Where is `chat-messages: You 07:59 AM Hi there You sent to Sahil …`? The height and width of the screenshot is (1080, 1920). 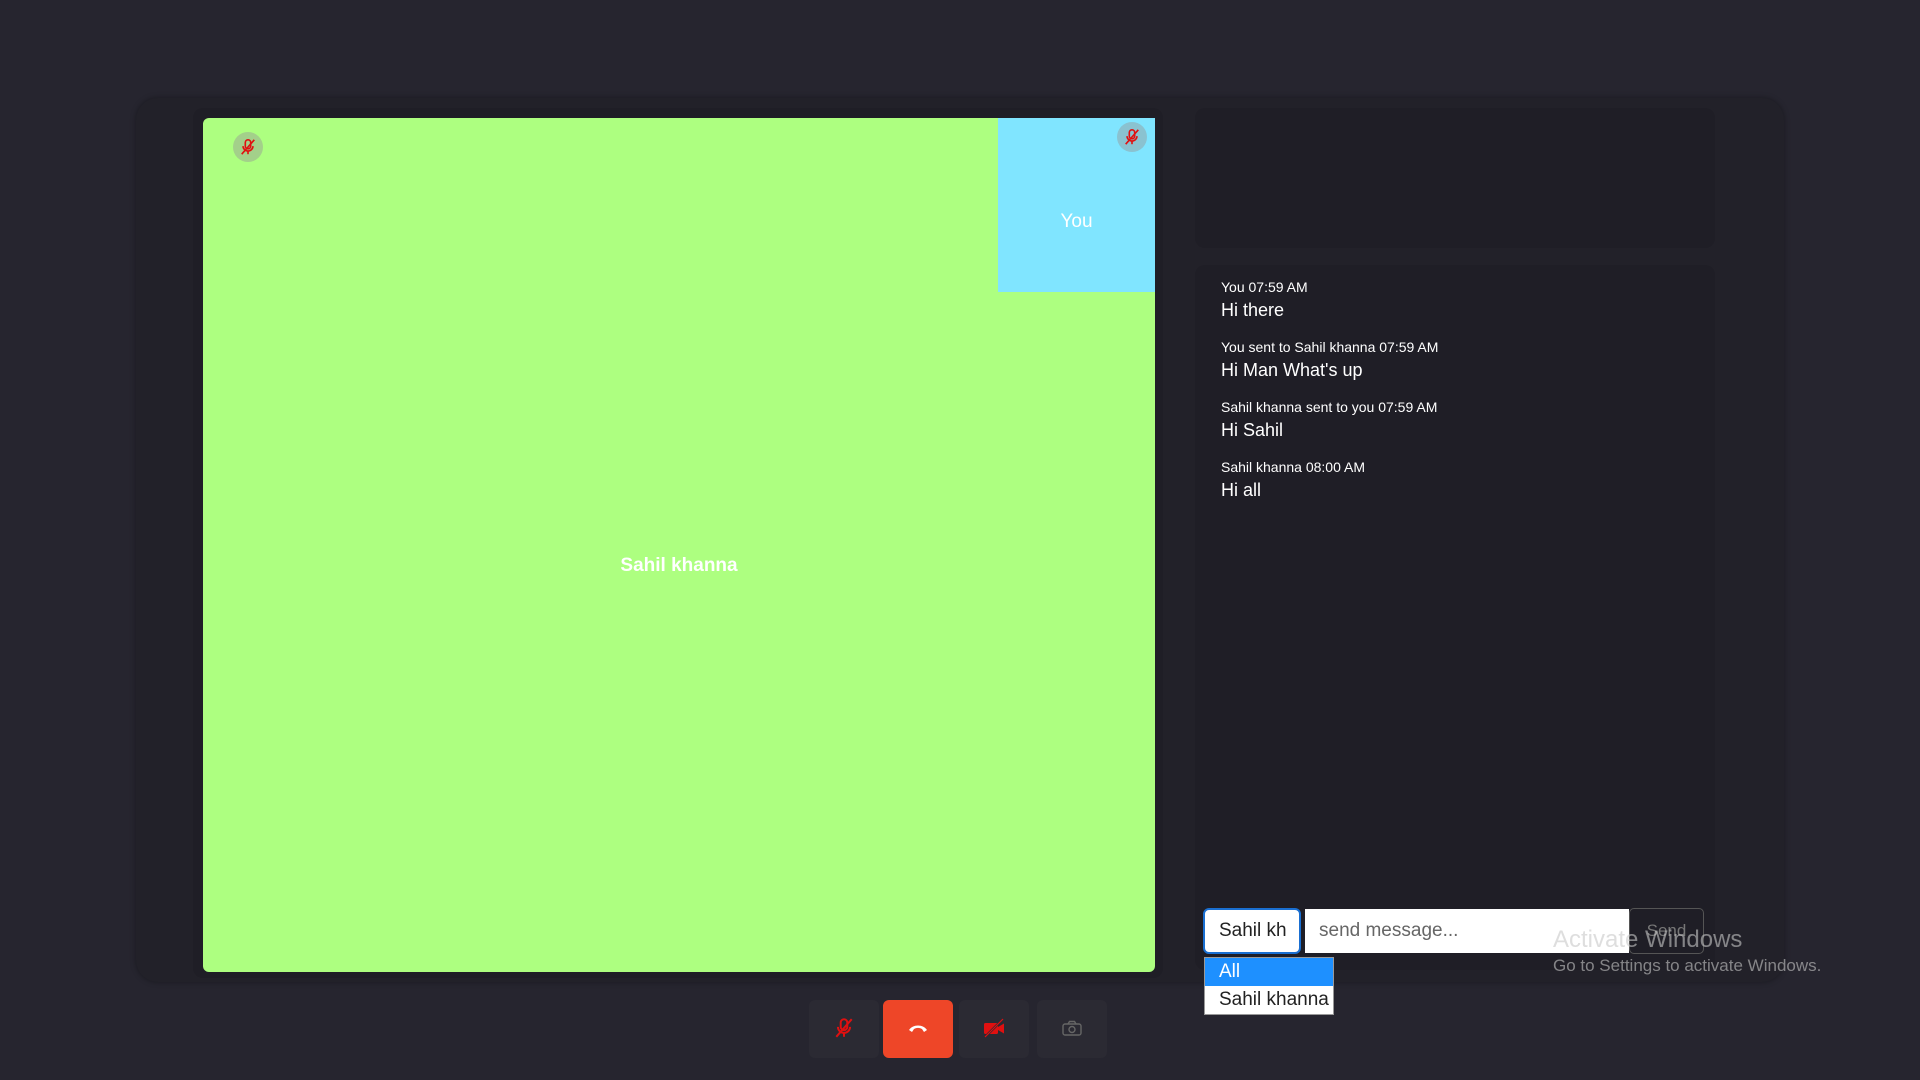 chat-messages: You 07:59 AM Hi there You sent to Sahil … is located at coordinates (1458, 397).